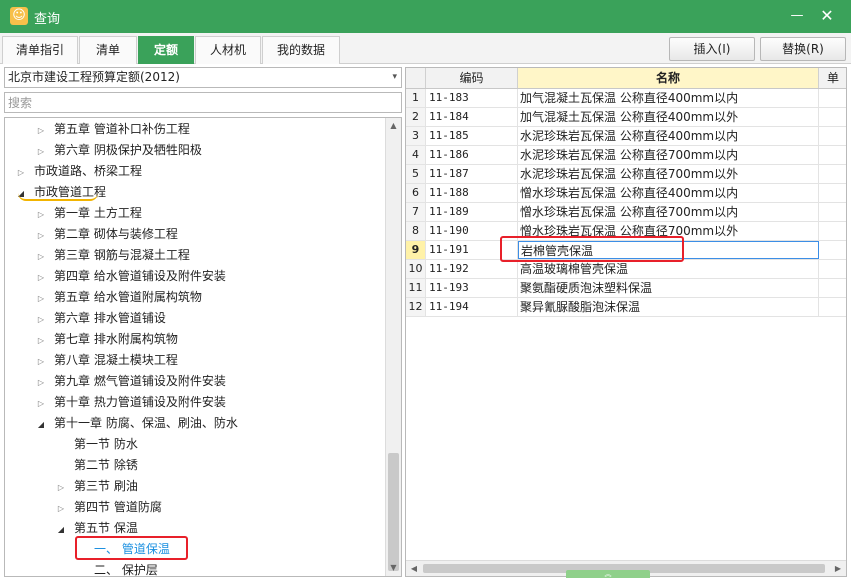  I want to click on name-cell: 憎水珍珠岩瓦保温 公称直径400mm以内, so click(668, 193).